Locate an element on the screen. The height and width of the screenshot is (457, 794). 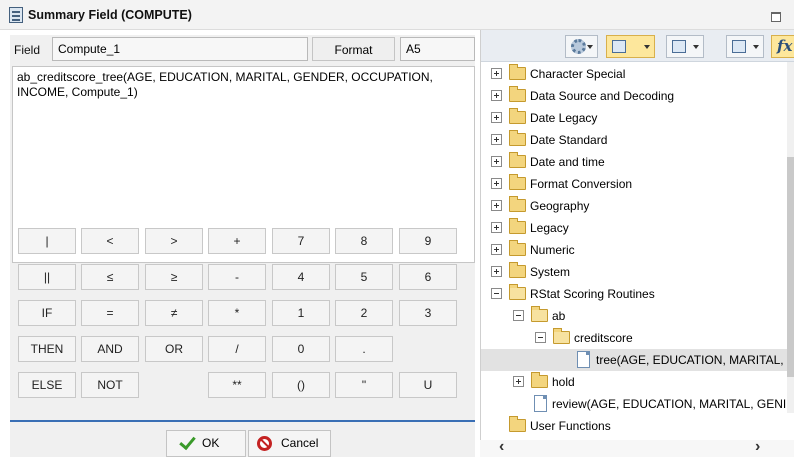
key-5: 5 is located at coordinates (364, 277).